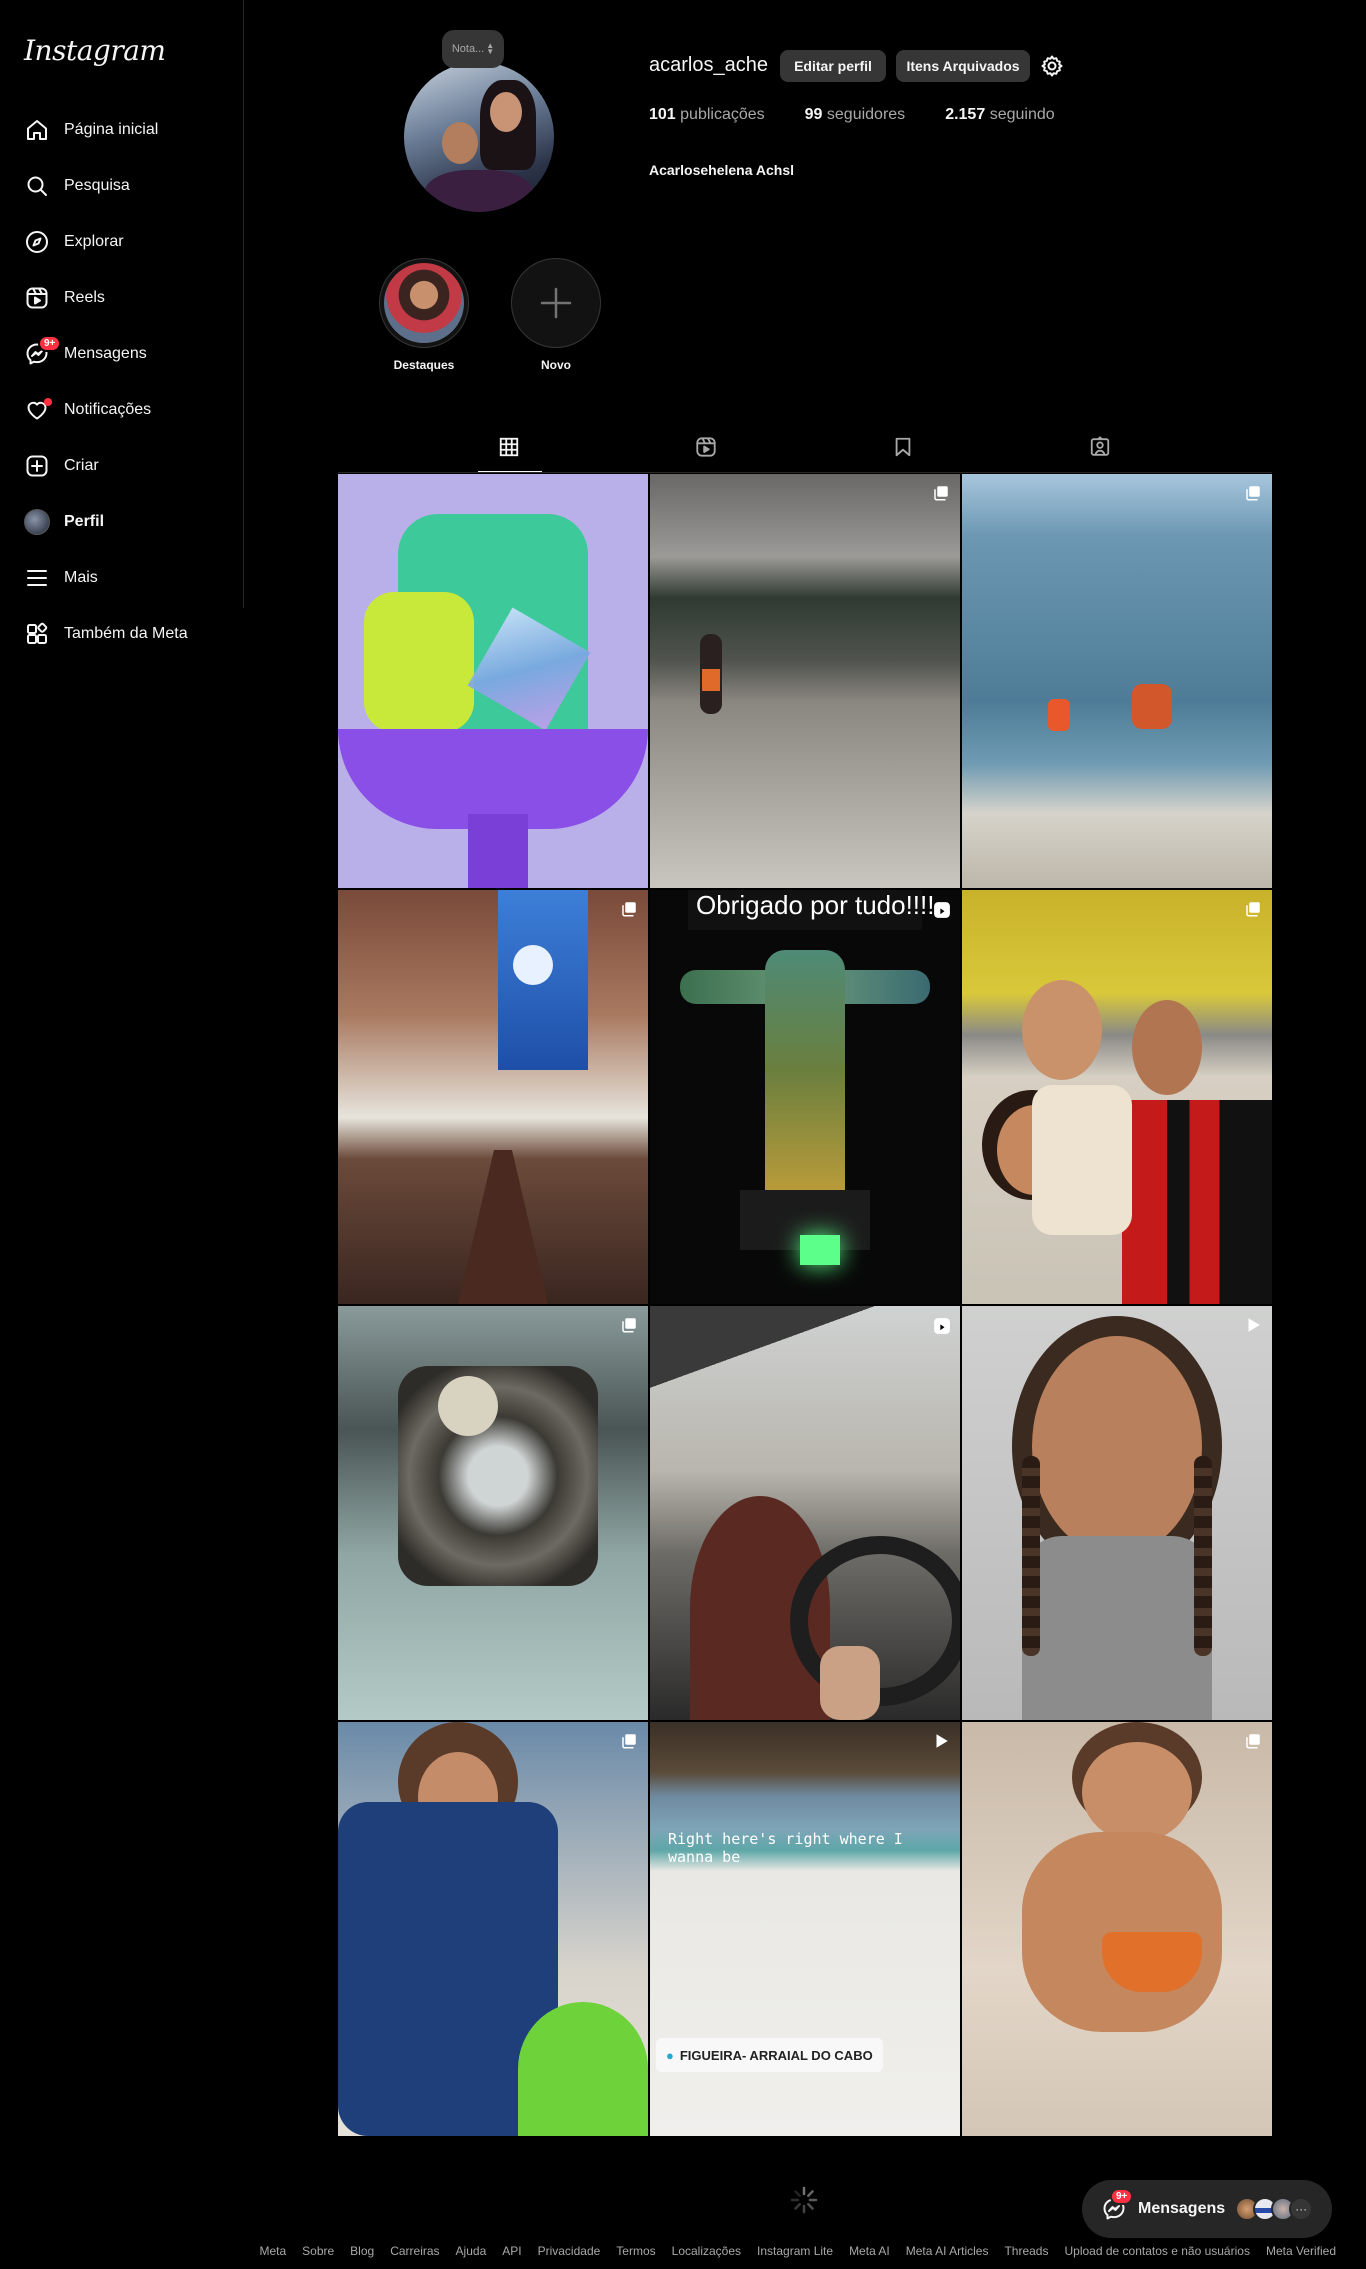  I want to click on home-icon, so click(37, 130).